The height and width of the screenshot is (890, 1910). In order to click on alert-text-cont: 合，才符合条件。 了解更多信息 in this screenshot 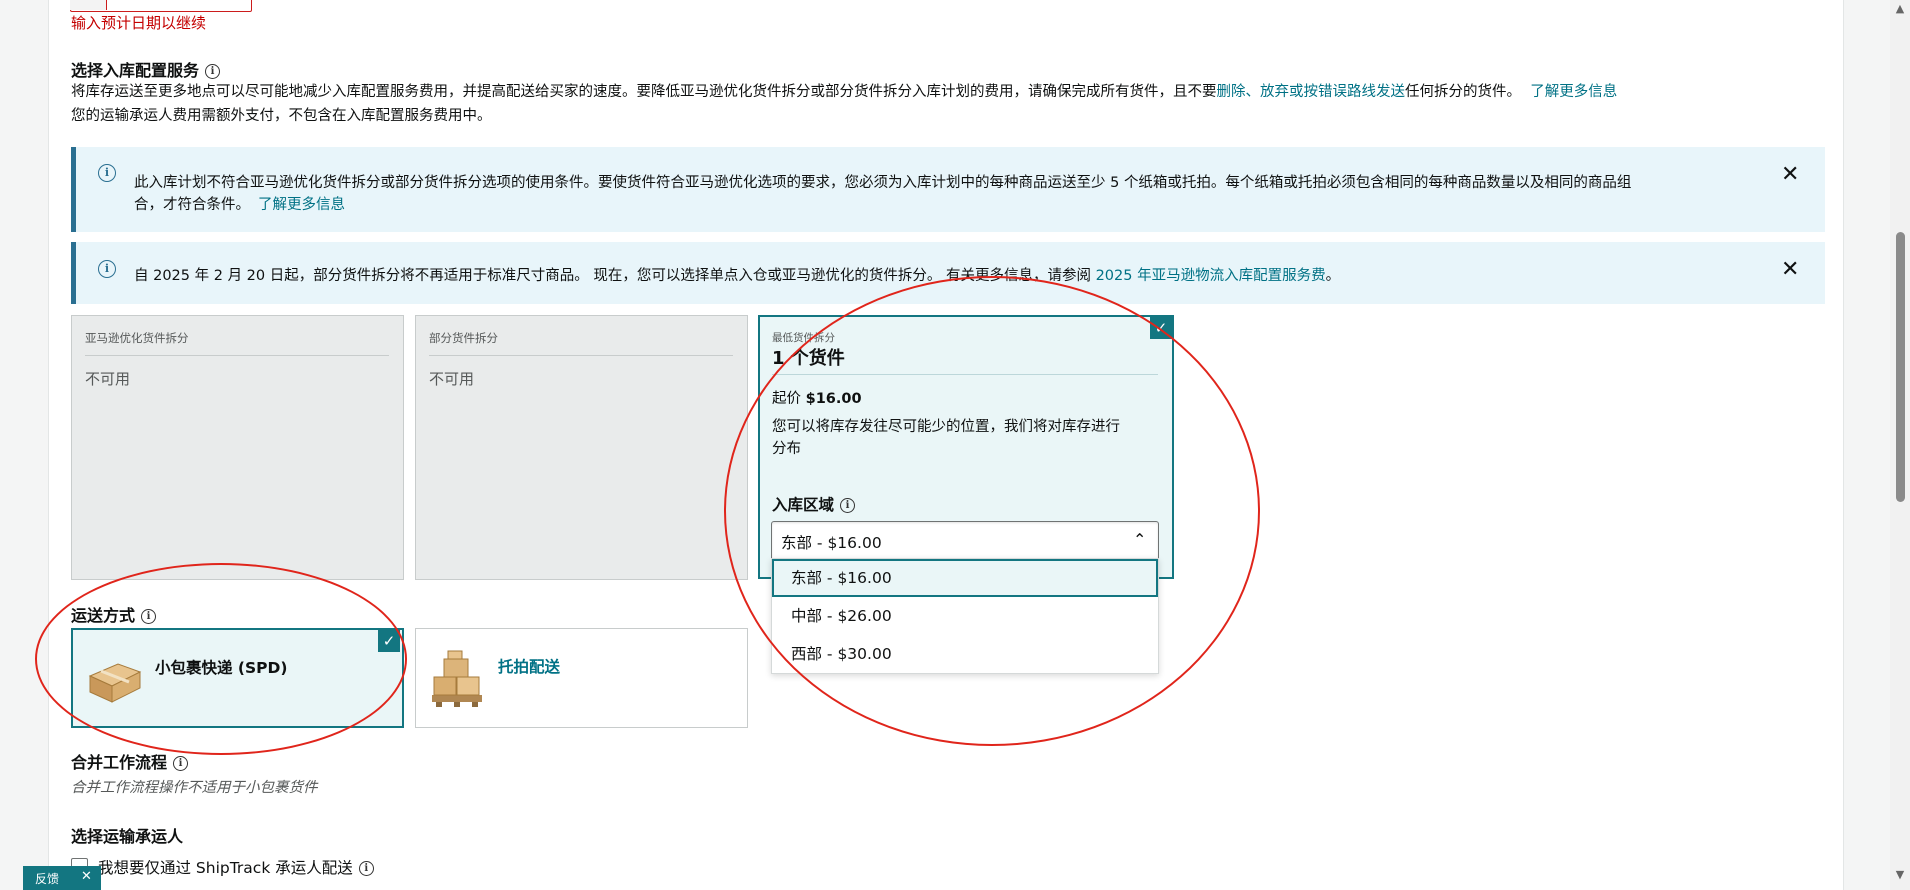, I will do `click(239, 205)`.